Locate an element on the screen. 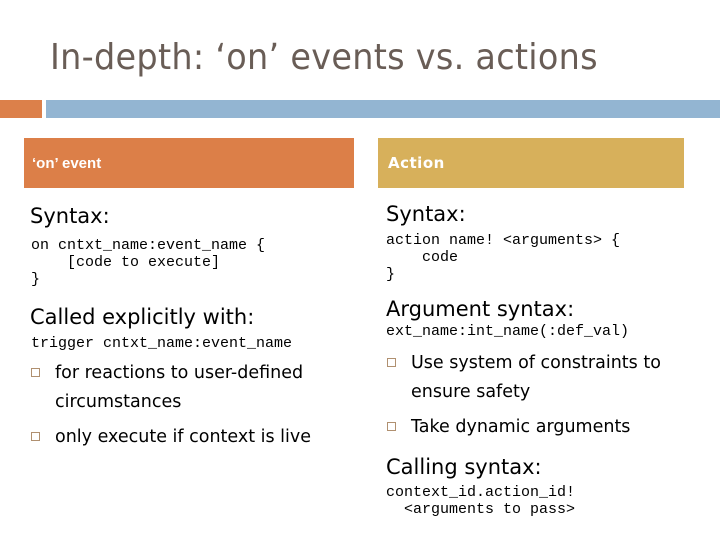 This screenshot has width=720, height=540. action-syntax-heading: Syntax: is located at coordinates (426, 214).